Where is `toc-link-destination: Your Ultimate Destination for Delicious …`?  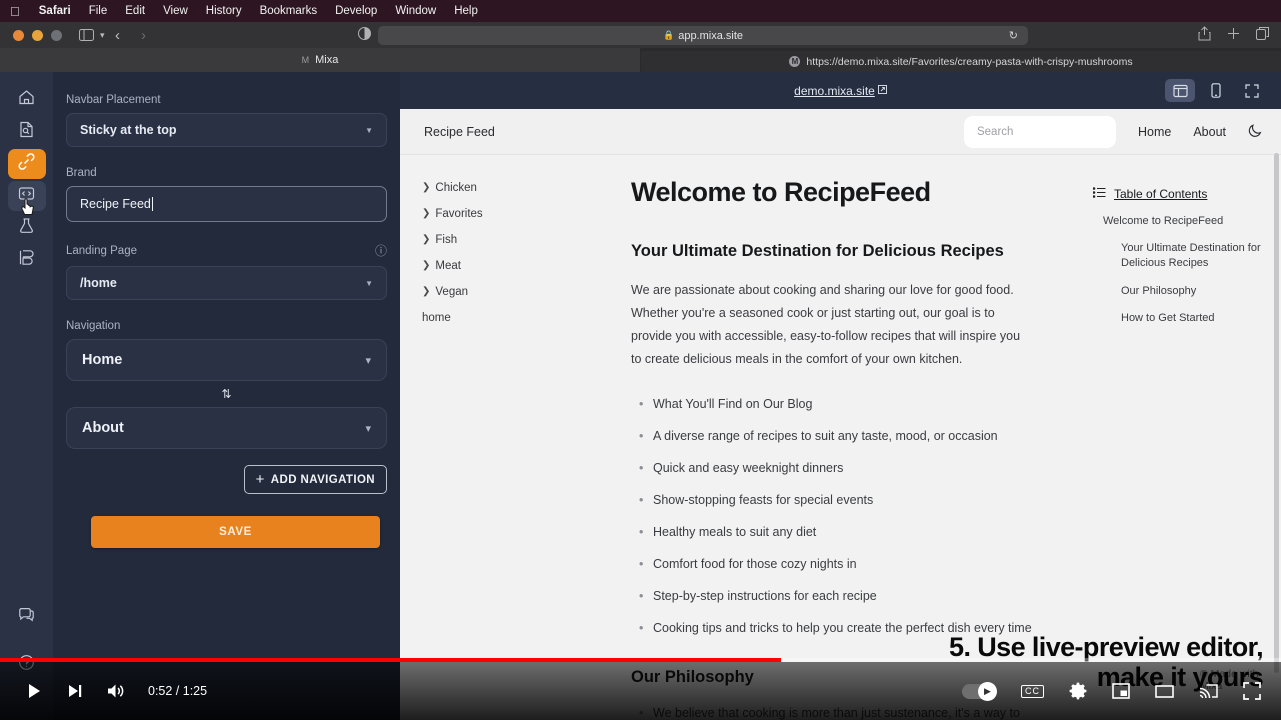 toc-link-destination: Your Ultimate Destination for Delicious … is located at coordinates (1196, 256).